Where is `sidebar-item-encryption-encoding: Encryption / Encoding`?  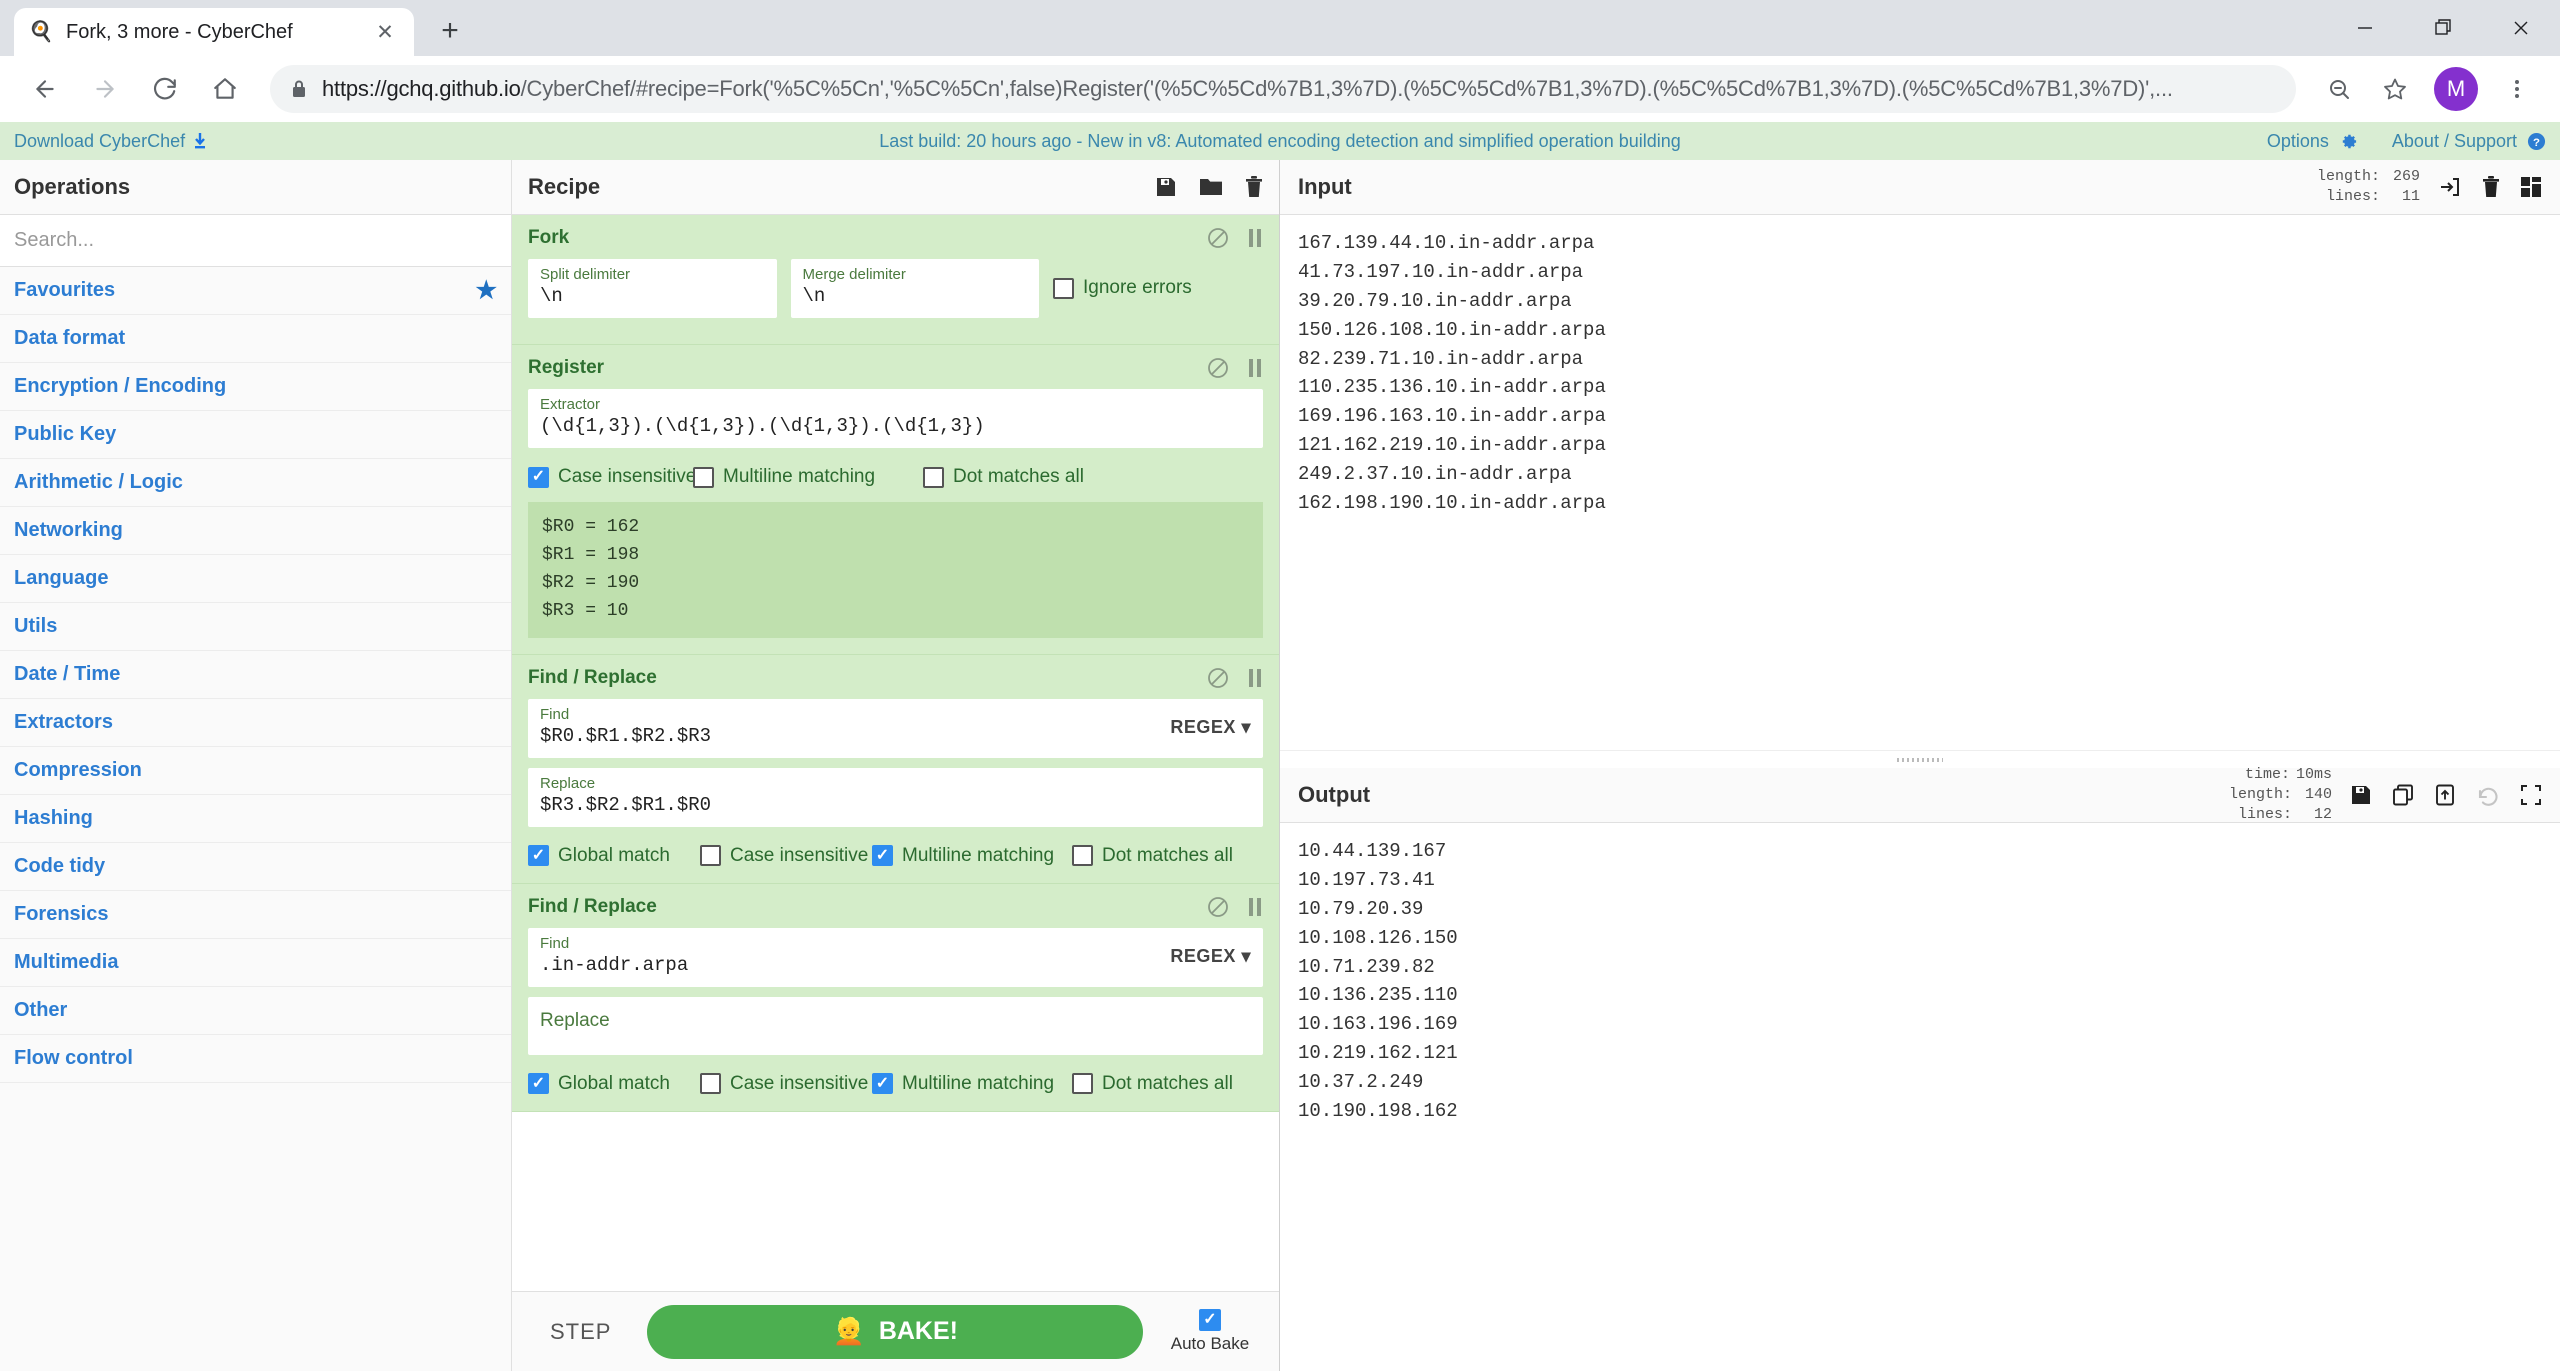 sidebar-item-encryption-encoding: Encryption / Encoding is located at coordinates (255, 387).